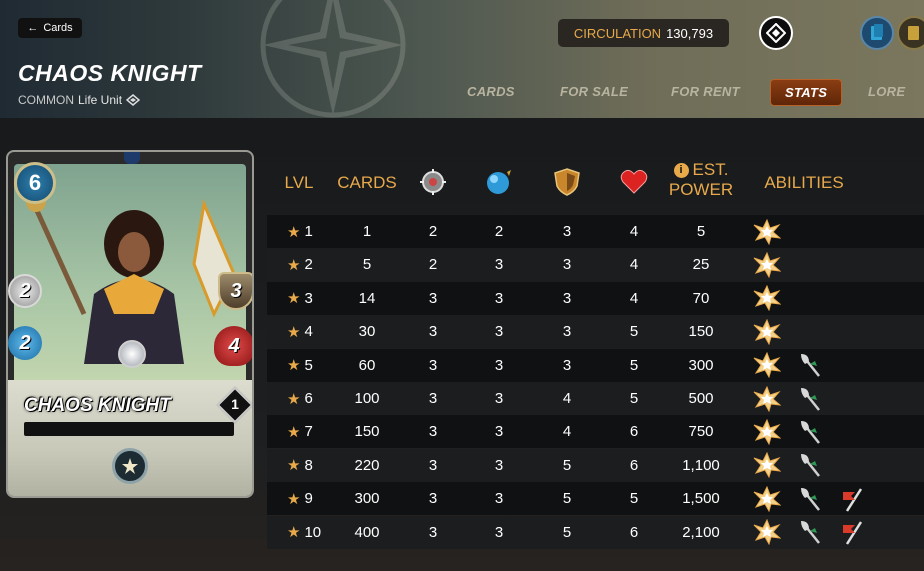  Describe the element at coordinates (233, 346) in the screenshot. I see `card-health-stat: 4` at that location.